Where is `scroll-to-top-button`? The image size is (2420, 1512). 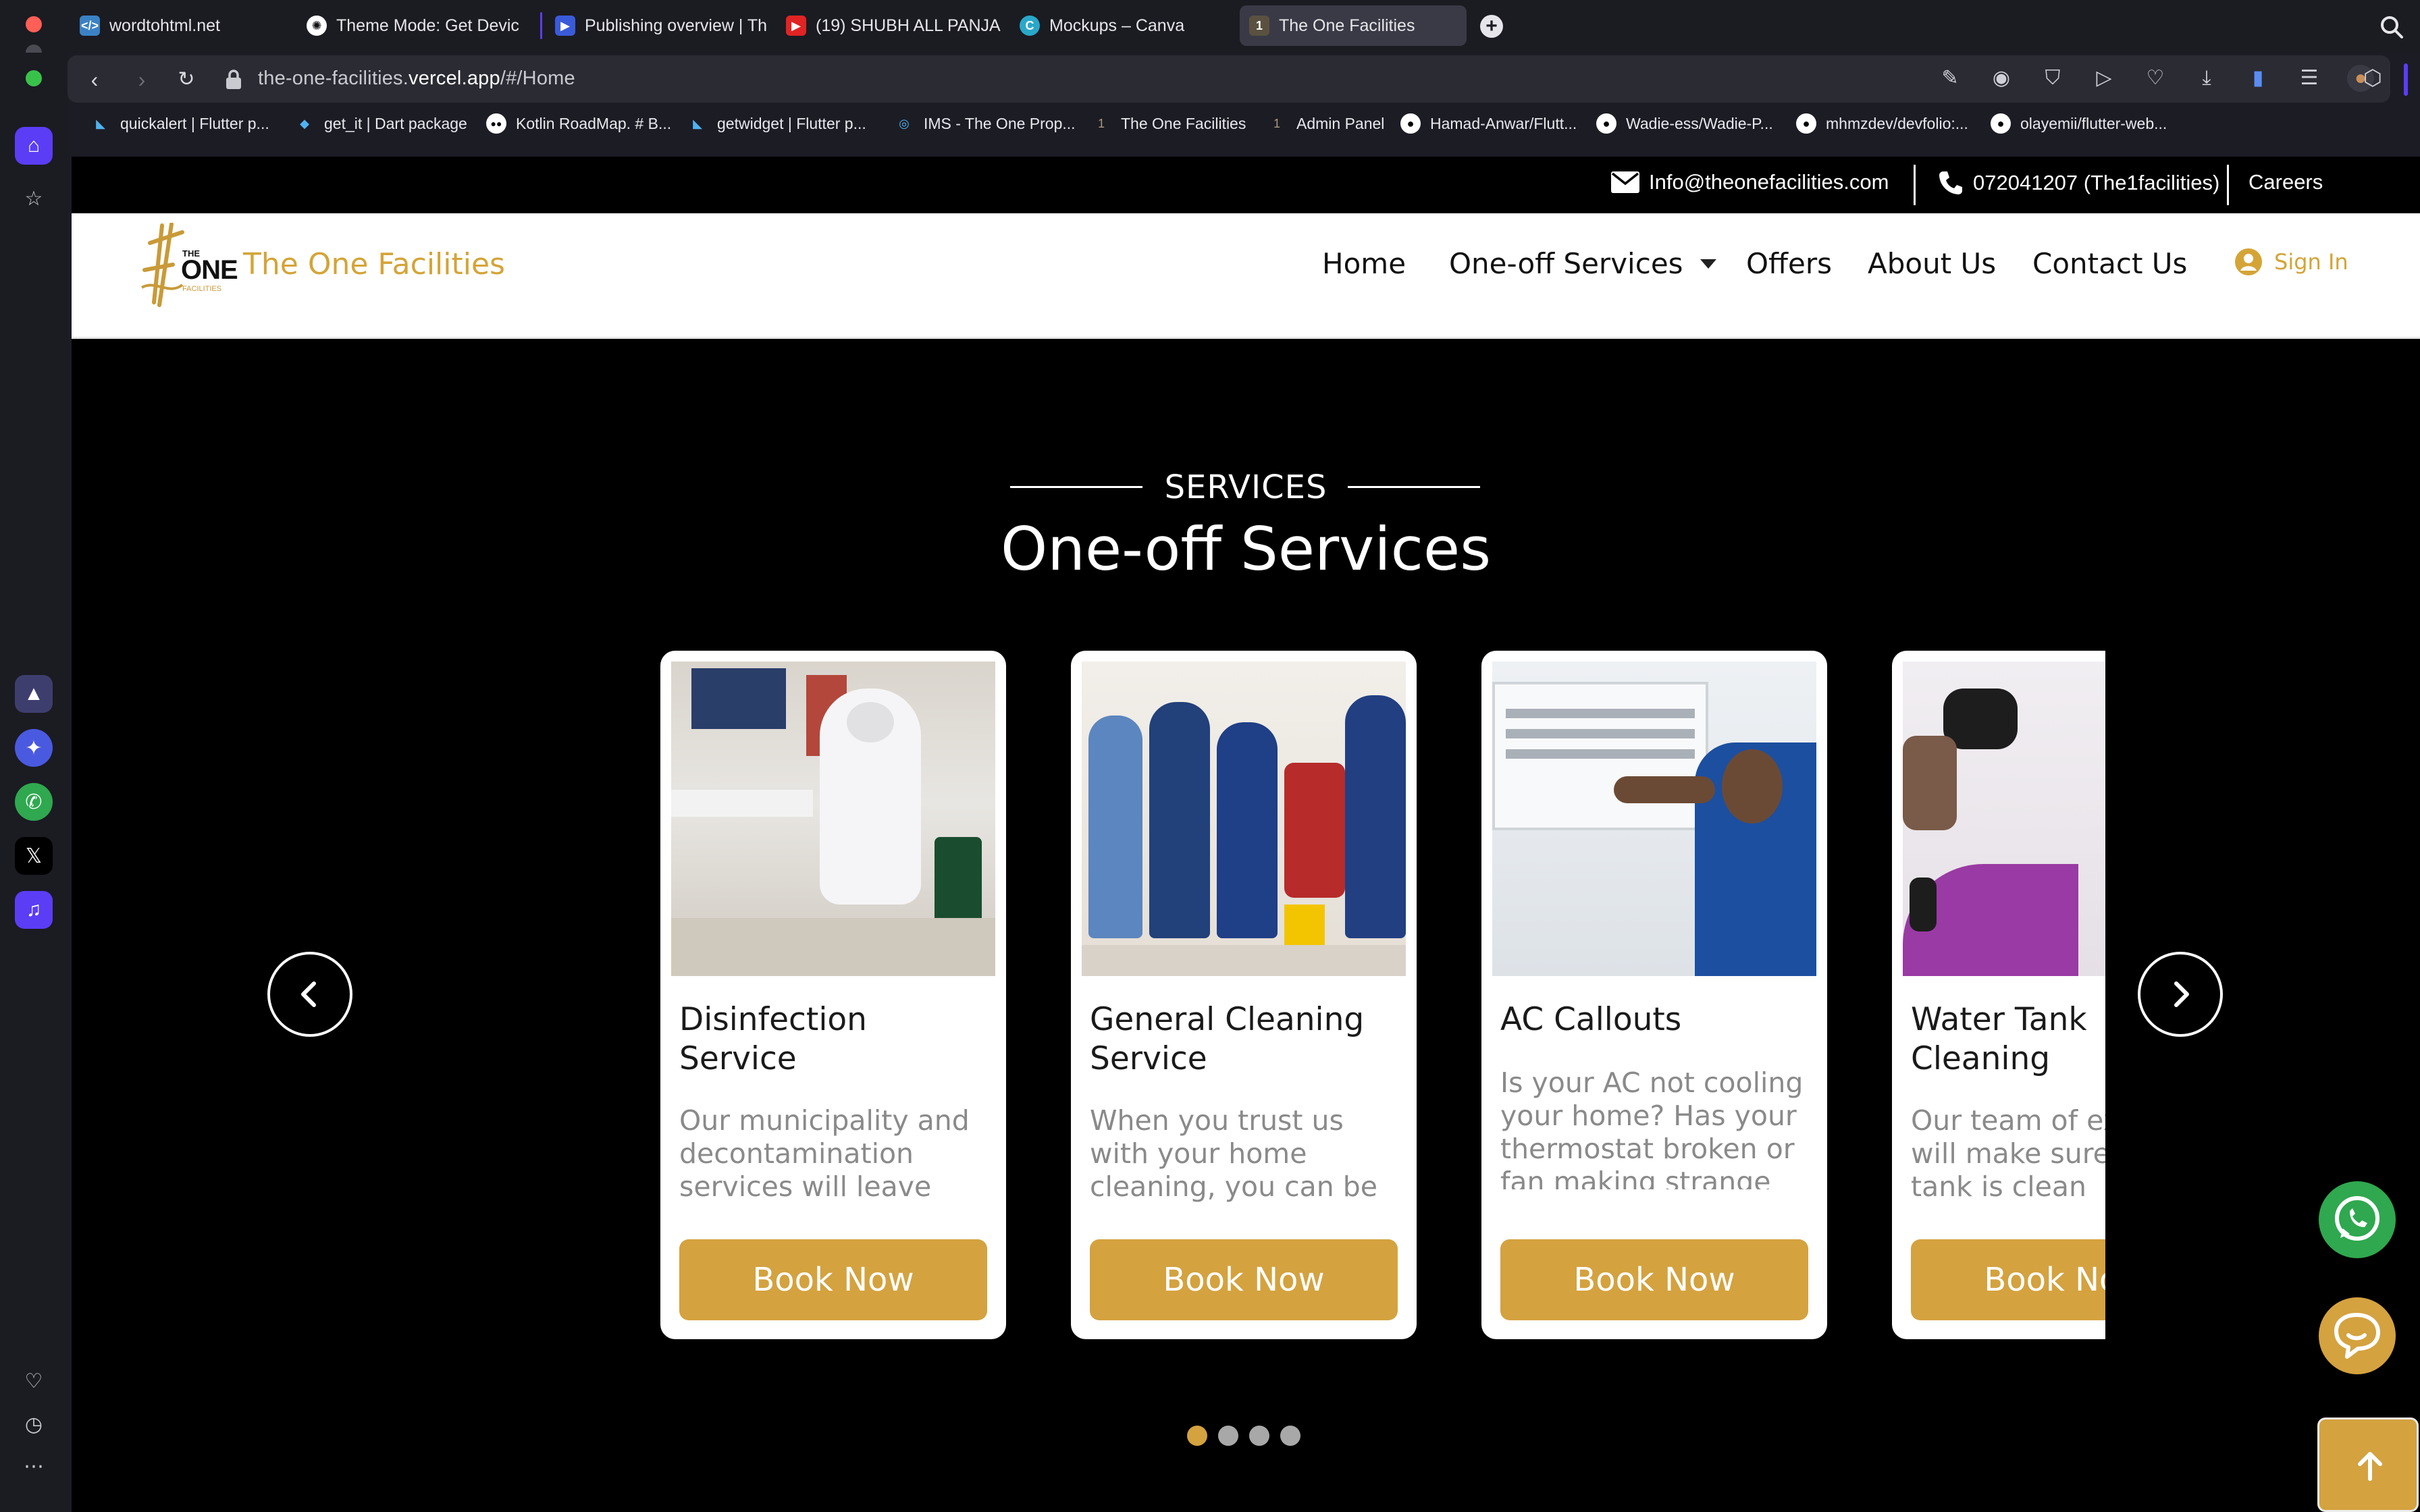
scroll-to-top-button is located at coordinates (2368, 1465).